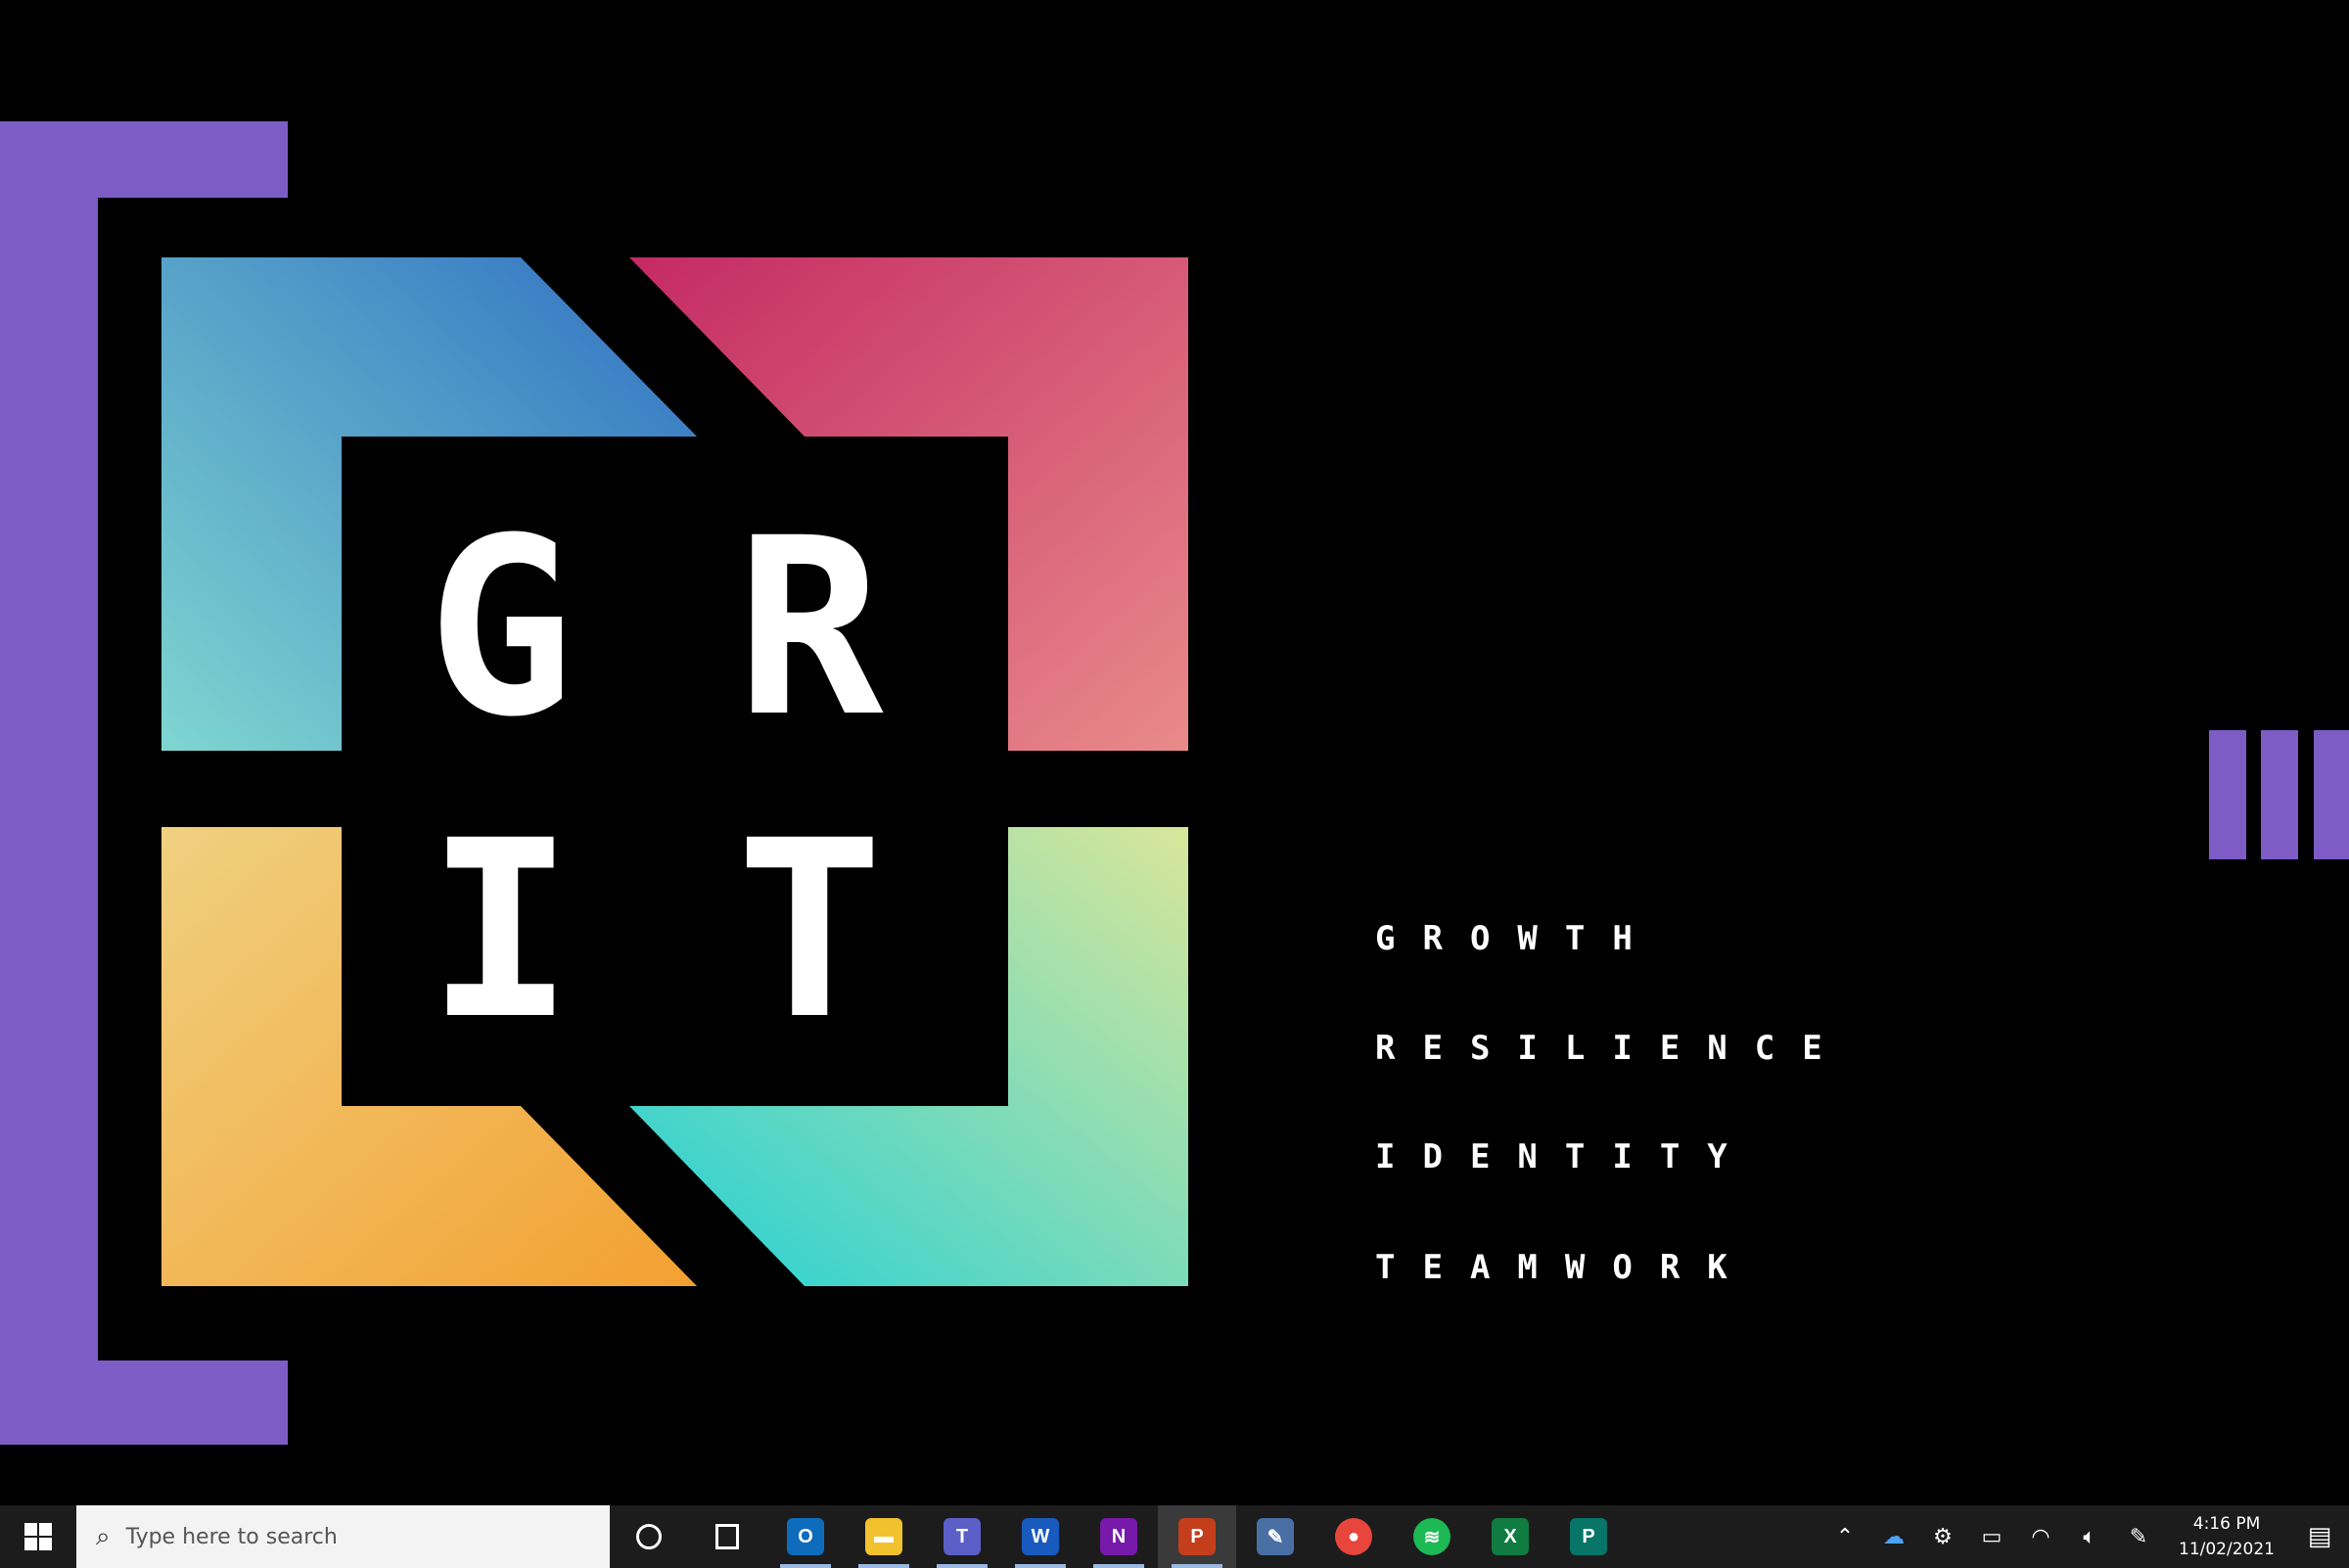 Image resolution: width=2349 pixels, height=1568 pixels. I want to click on file-explorer-icon: ▬, so click(883, 1536).